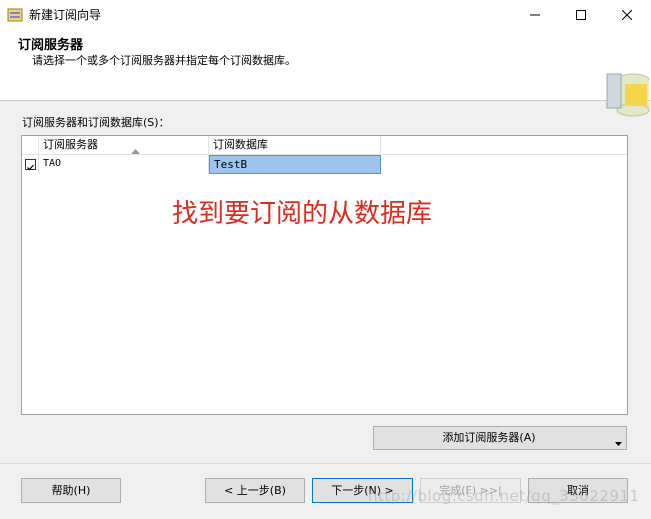  I want to click on maximize-icon, so click(581, 15).